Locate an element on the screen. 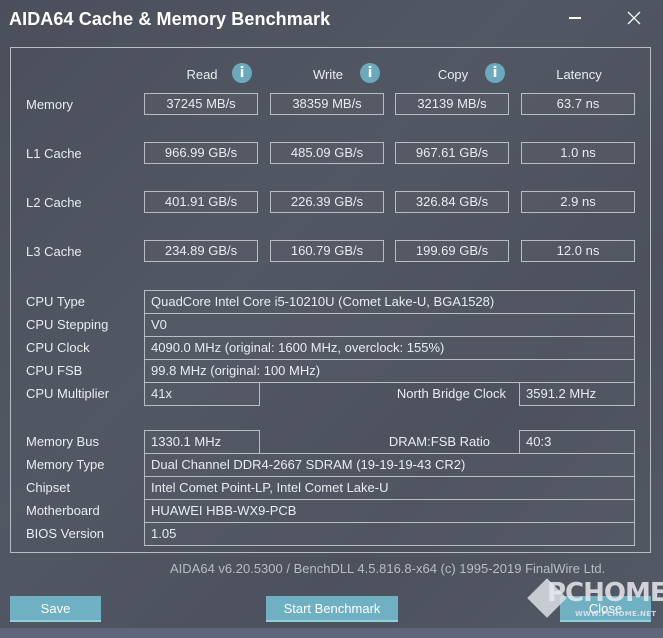 The image size is (663, 638). l2-write-value: 226.39 GB/s is located at coordinates (327, 202).